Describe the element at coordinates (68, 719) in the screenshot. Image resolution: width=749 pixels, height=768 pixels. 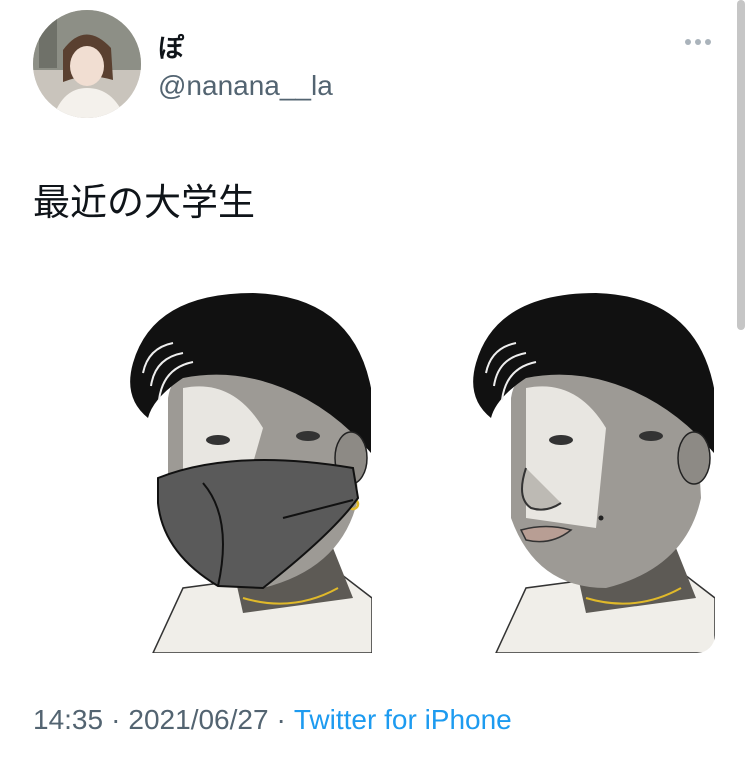
I see `tweet-time: 14:35` at that location.